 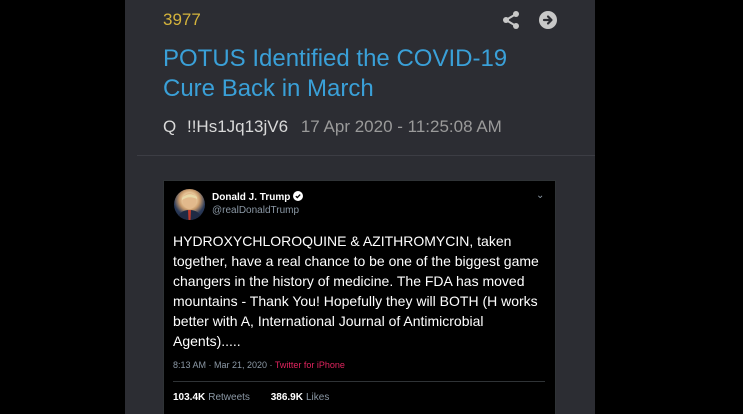 What do you see at coordinates (182, 20) in the screenshot?
I see `post-number: 3977` at bounding box center [182, 20].